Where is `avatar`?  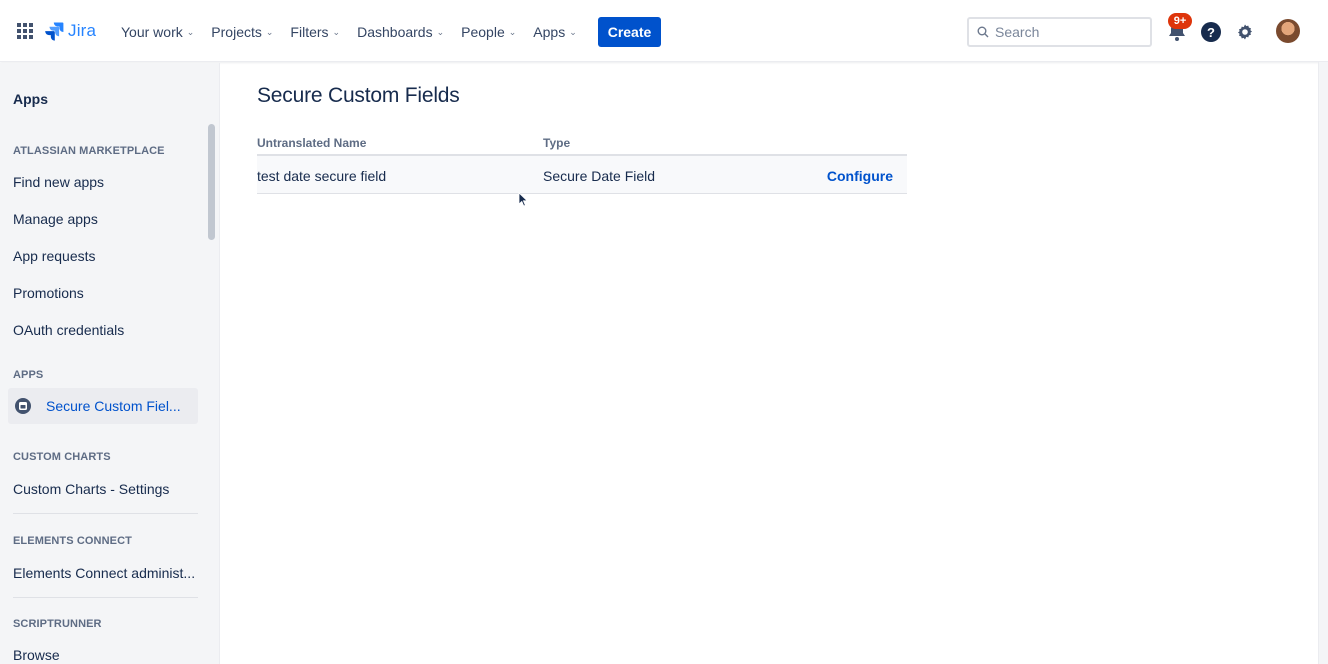
avatar is located at coordinates (1288, 31).